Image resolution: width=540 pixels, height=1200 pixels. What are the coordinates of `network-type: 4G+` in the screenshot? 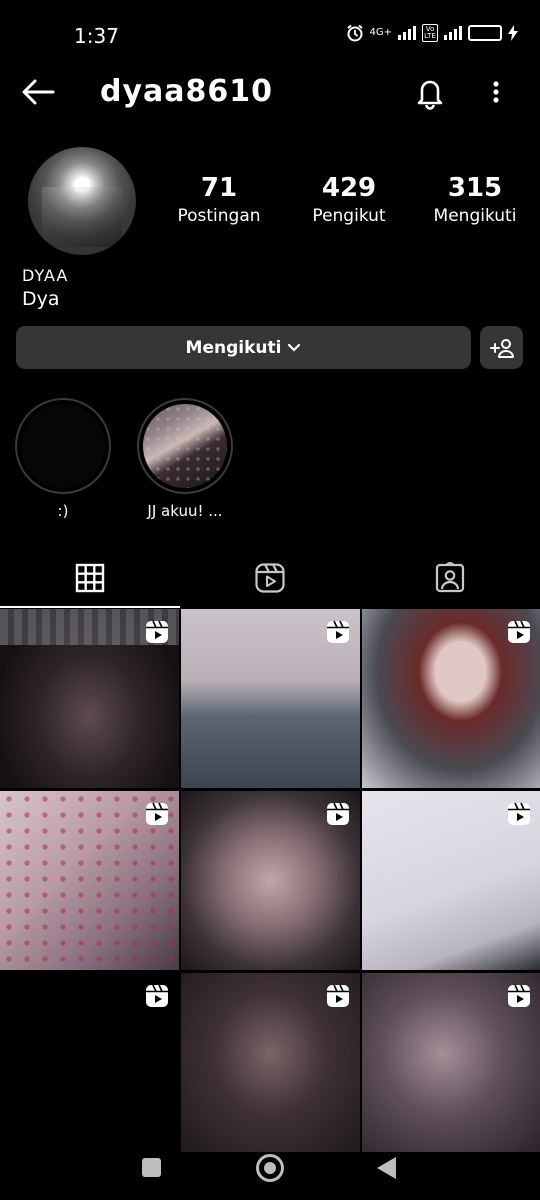 It's located at (381, 32).